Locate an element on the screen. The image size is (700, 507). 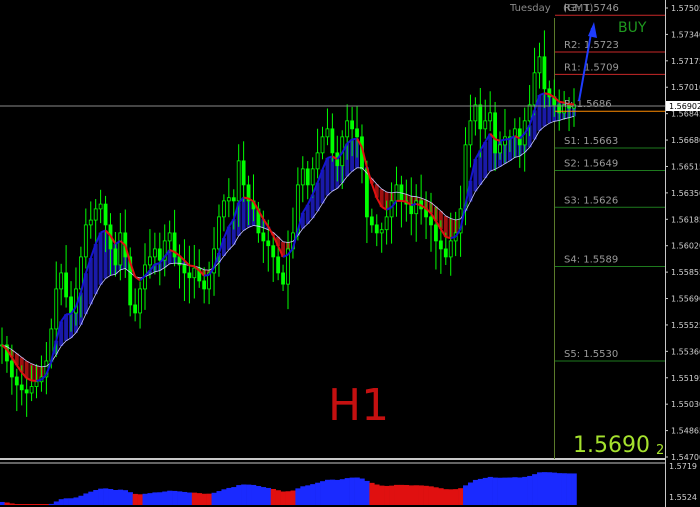
pivot-label-s3: S3: 1.5626 is located at coordinates (591, 200).